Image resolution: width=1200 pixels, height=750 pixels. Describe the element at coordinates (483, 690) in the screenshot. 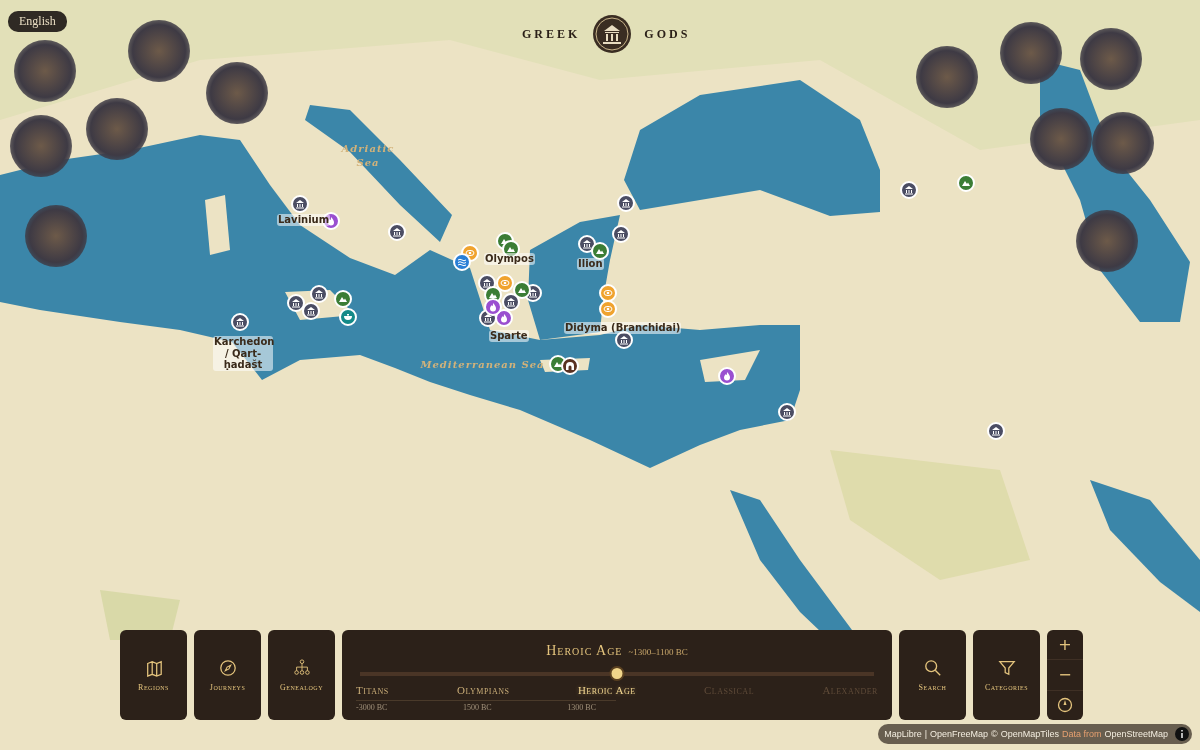

I see `era-tab: Olympians` at that location.